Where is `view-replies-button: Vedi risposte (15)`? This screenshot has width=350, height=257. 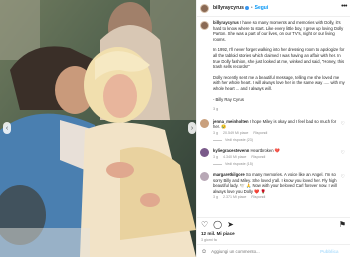
view-replies-button: Vedi risposte (15) is located at coordinates (280, 164).